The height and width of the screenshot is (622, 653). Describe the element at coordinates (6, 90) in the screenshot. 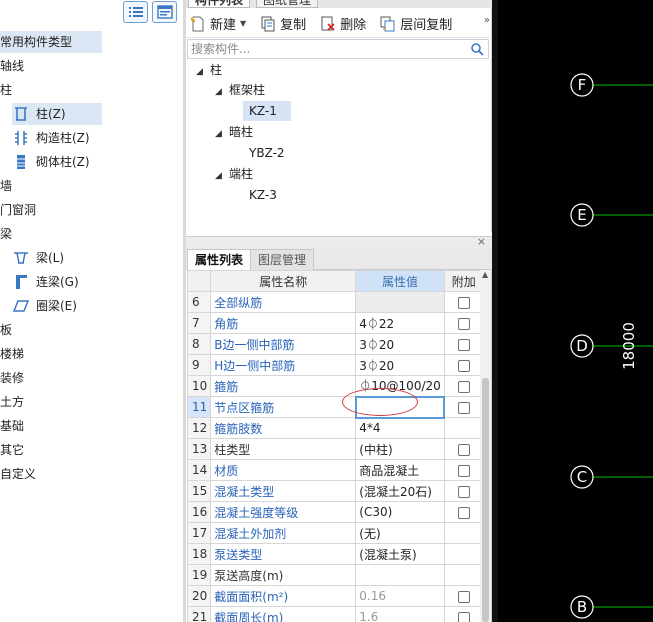

I see `nav-category-column: 柱` at that location.